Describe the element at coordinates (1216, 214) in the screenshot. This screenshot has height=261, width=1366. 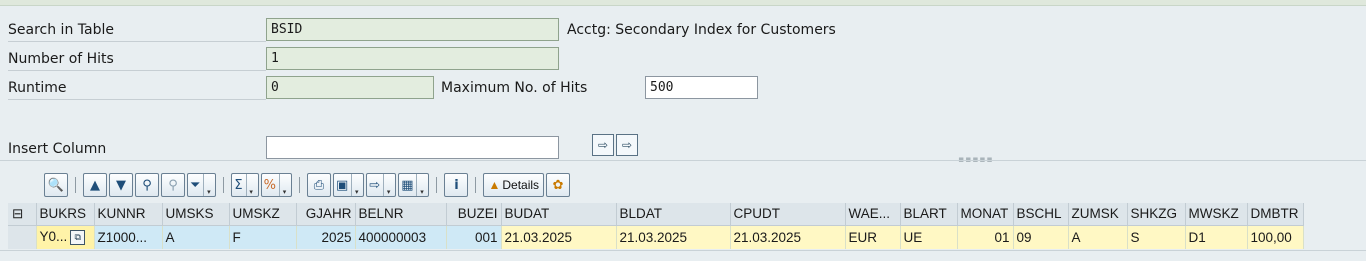
I see `column-header: MWSKZ` at that location.